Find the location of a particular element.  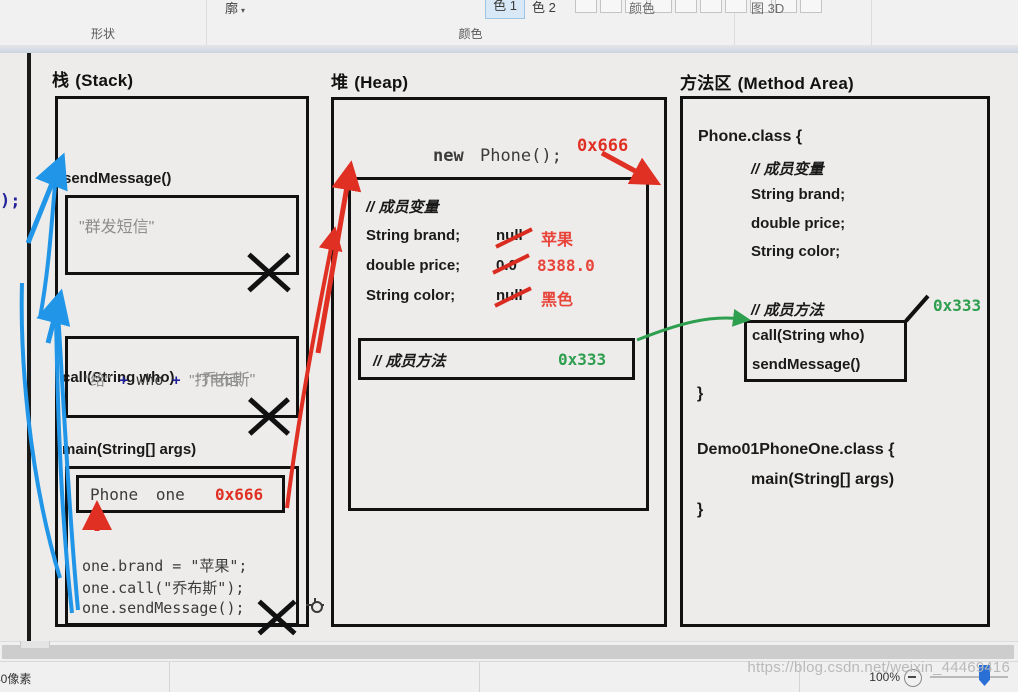

heap-new-rest: Phone(); is located at coordinates (520, 156).